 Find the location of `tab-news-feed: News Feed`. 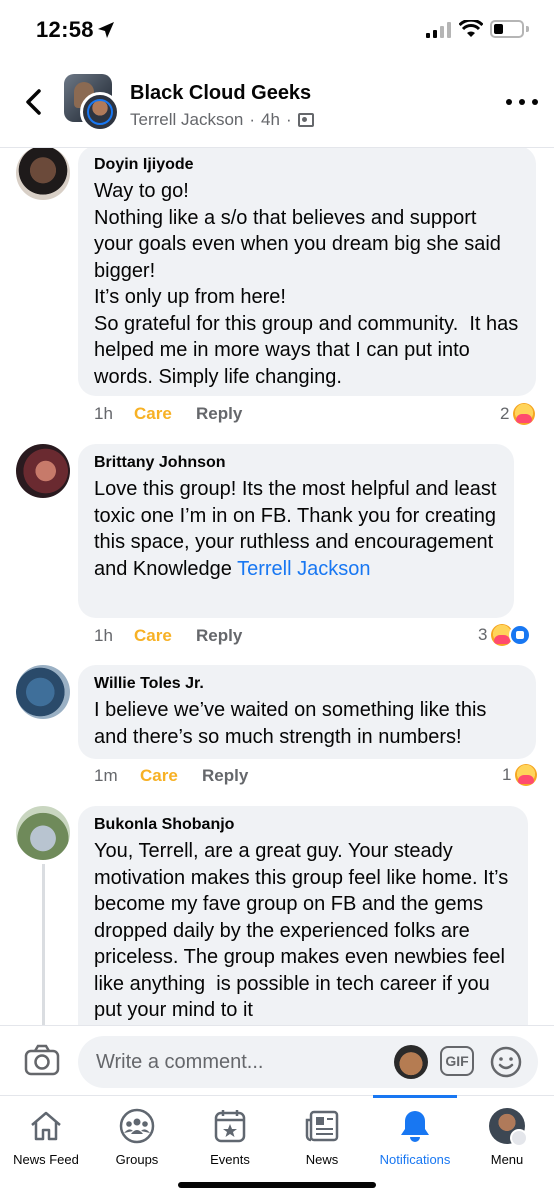

tab-news-feed: News Feed is located at coordinates (46, 1134).